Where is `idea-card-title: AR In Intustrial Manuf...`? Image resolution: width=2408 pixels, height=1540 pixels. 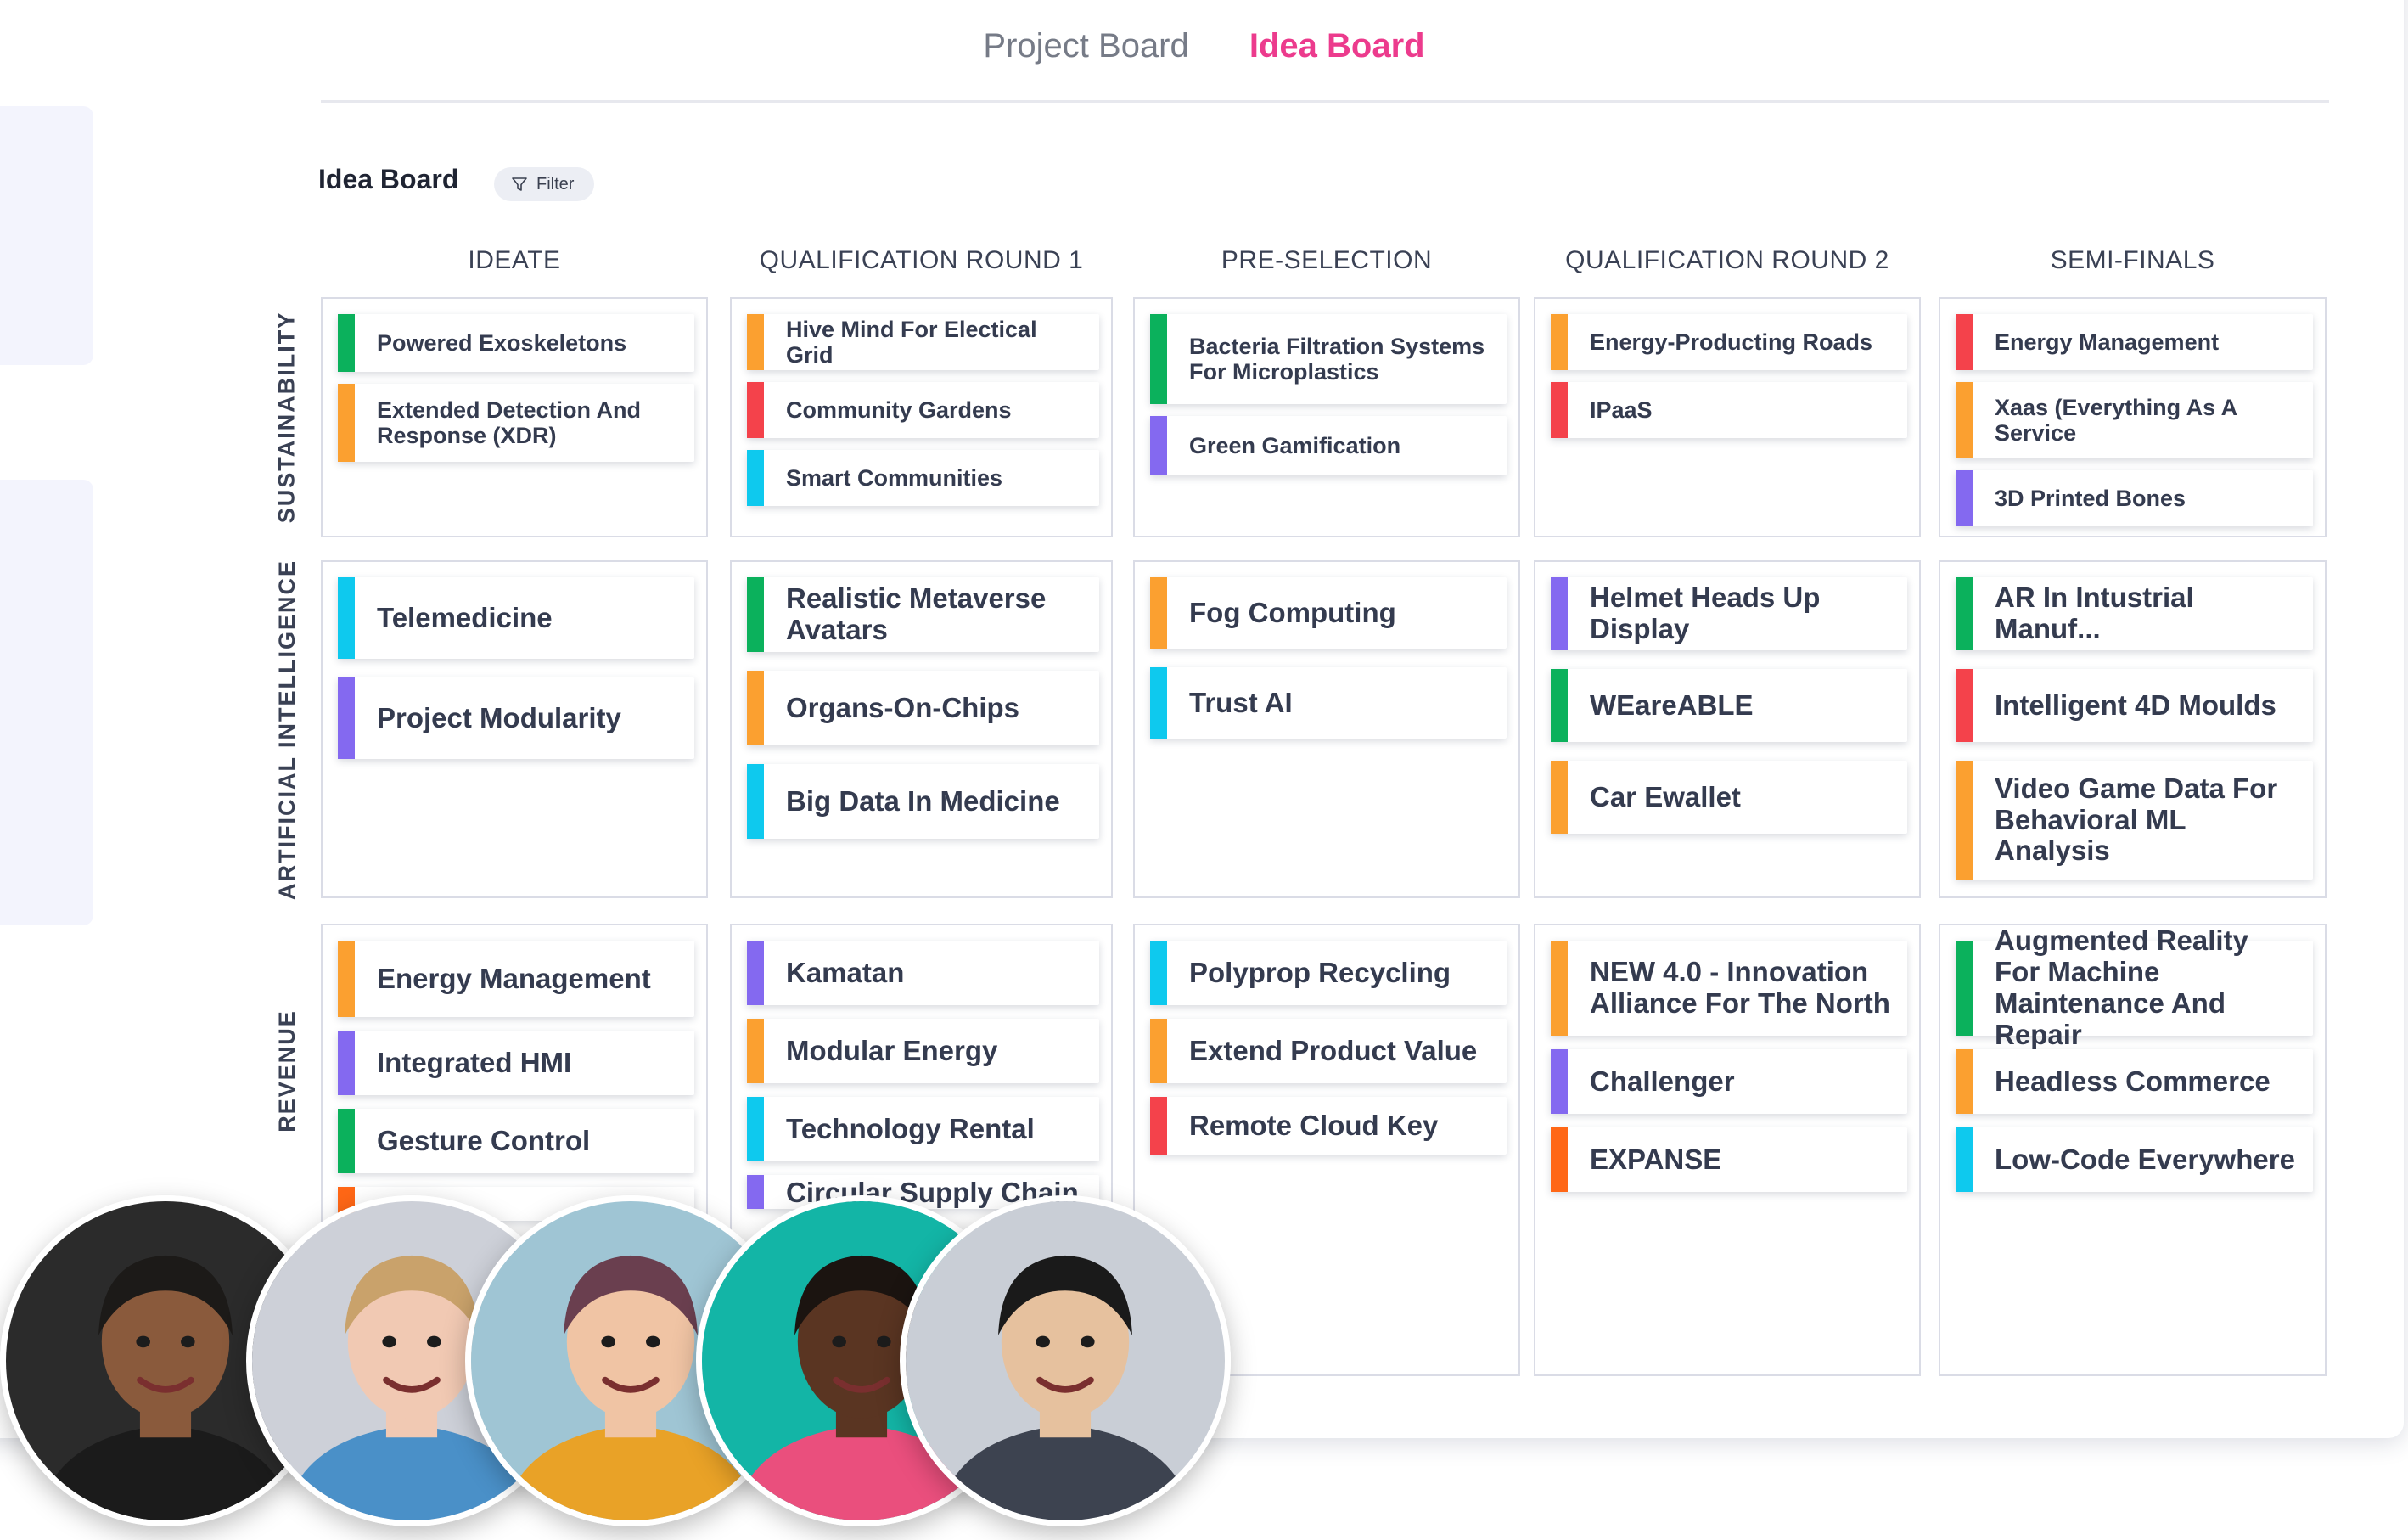 idea-card-title: AR In Intustrial Manuf... is located at coordinates (2094, 613).